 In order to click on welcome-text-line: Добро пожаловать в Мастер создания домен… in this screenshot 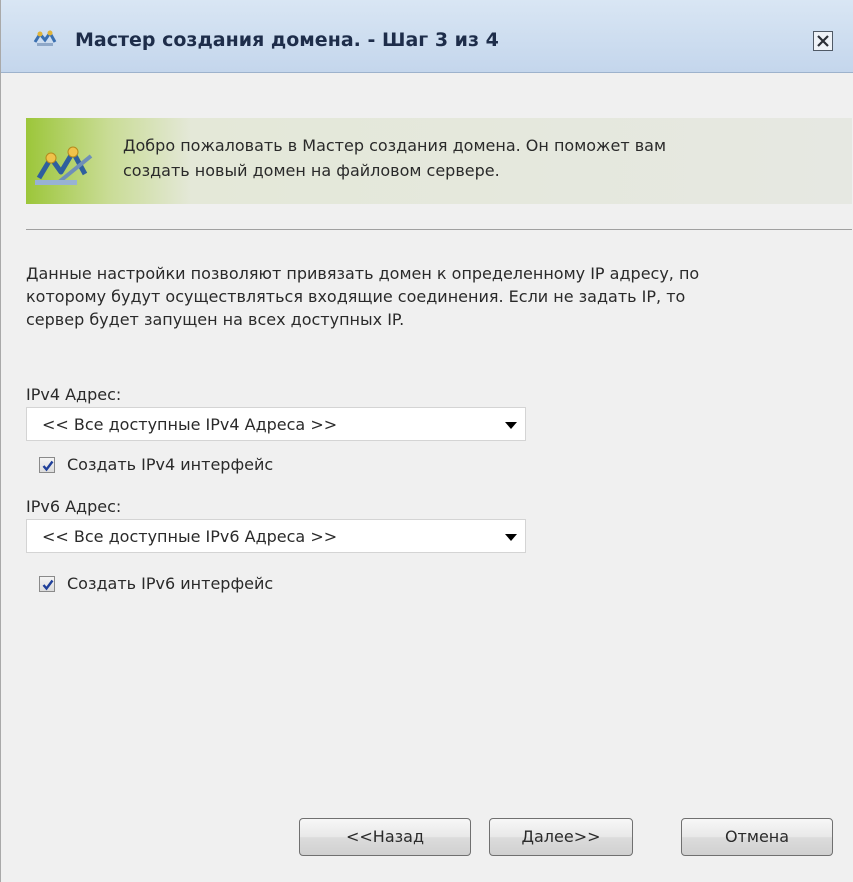, I will do `click(395, 145)`.